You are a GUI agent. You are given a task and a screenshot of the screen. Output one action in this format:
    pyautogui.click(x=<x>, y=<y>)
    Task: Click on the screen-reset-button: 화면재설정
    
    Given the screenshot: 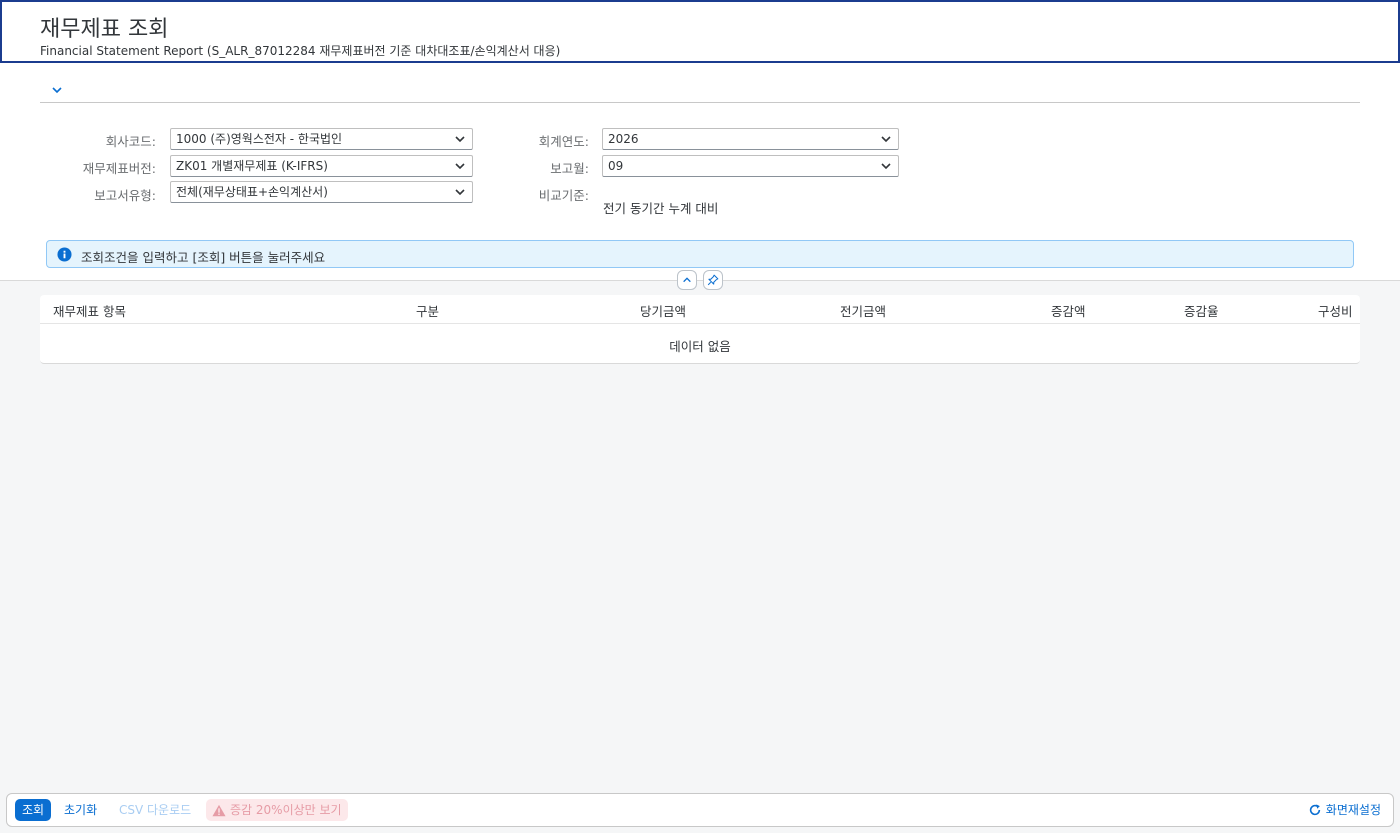 What is the action you would take?
    pyautogui.click(x=1344, y=810)
    